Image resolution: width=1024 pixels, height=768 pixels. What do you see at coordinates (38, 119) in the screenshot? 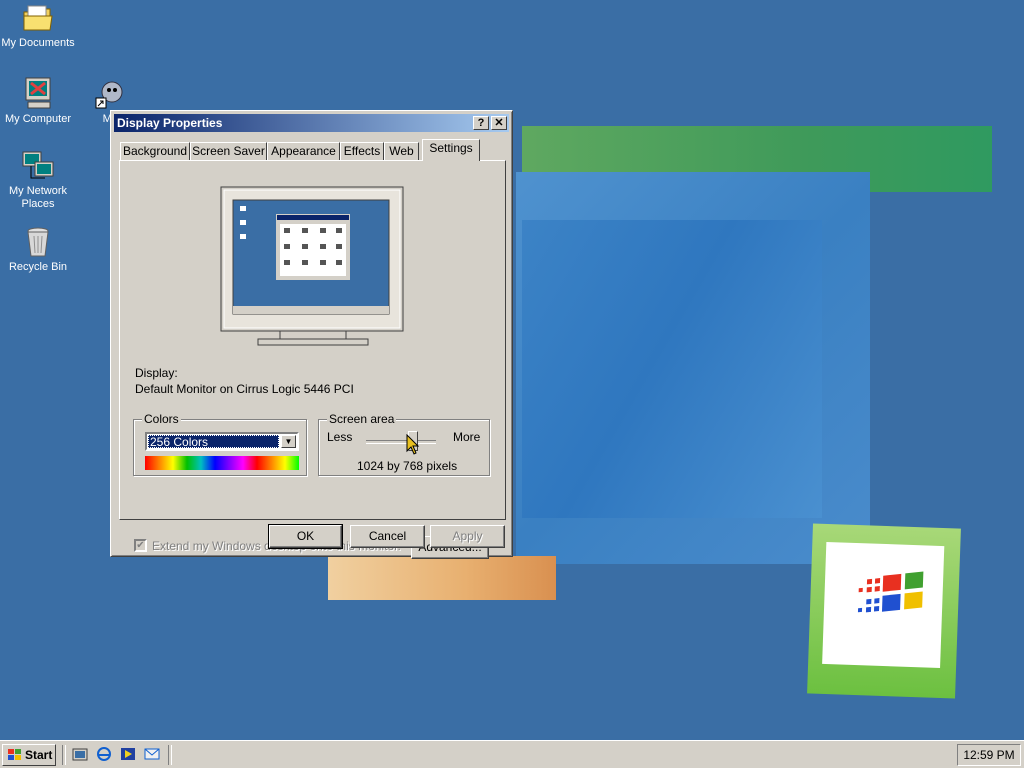
I see `desktop-icon-label: My Computer` at bounding box center [38, 119].